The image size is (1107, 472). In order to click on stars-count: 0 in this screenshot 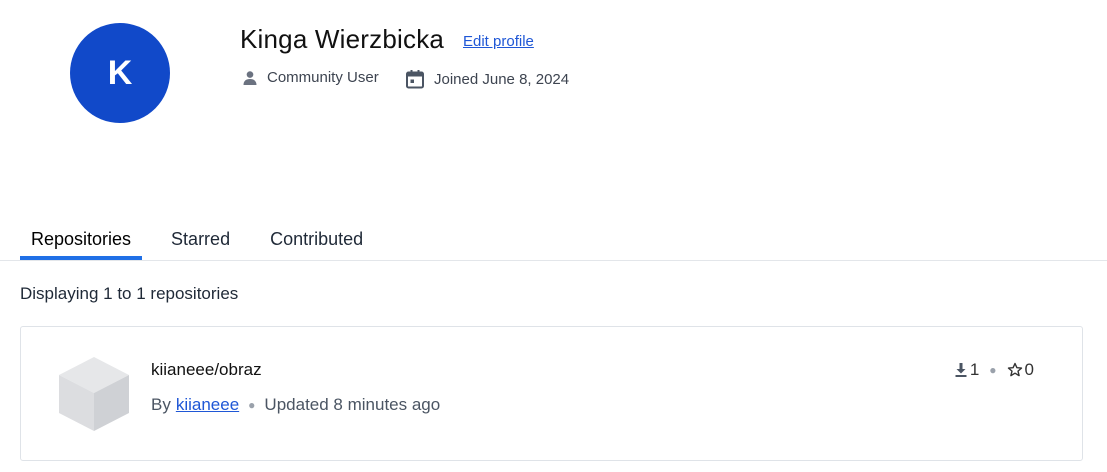, I will do `click(1029, 369)`.